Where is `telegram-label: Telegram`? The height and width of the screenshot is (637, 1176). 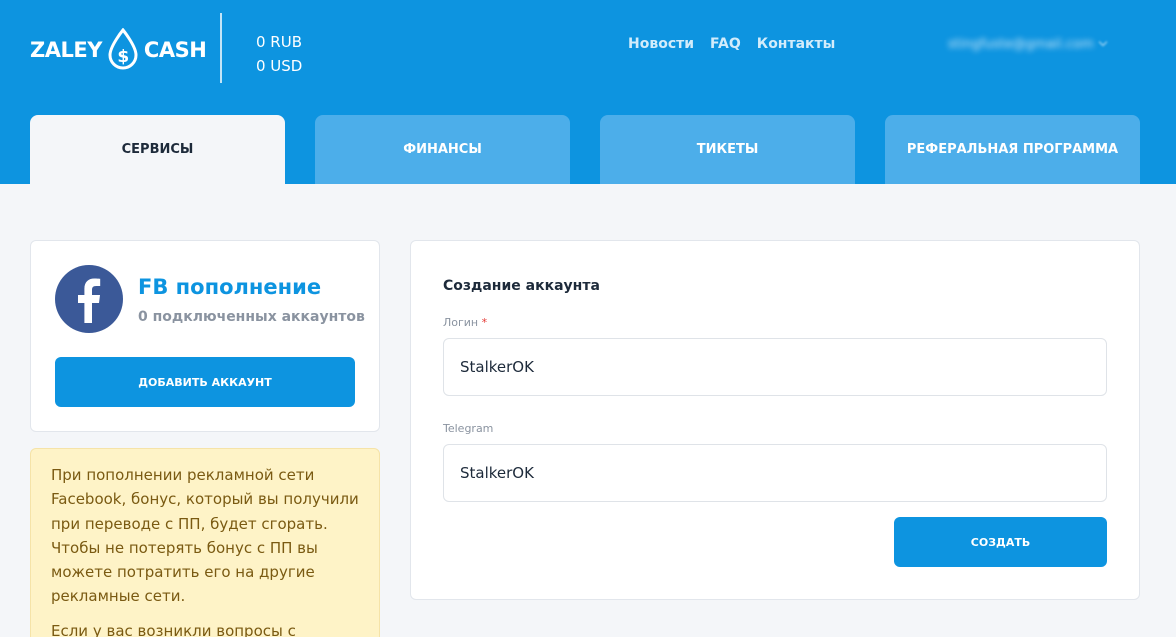 telegram-label: Telegram is located at coordinates (468, 428).